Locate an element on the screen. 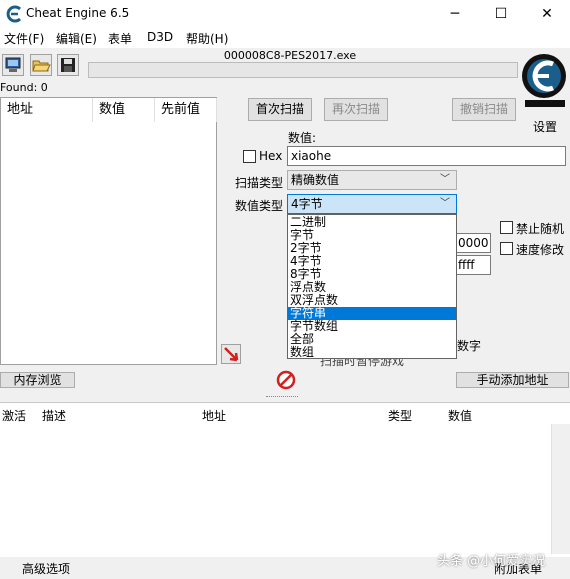 The image size is (570, 579). value-type-select: 4字节 ﹀ is located at coordinates (372, 204).